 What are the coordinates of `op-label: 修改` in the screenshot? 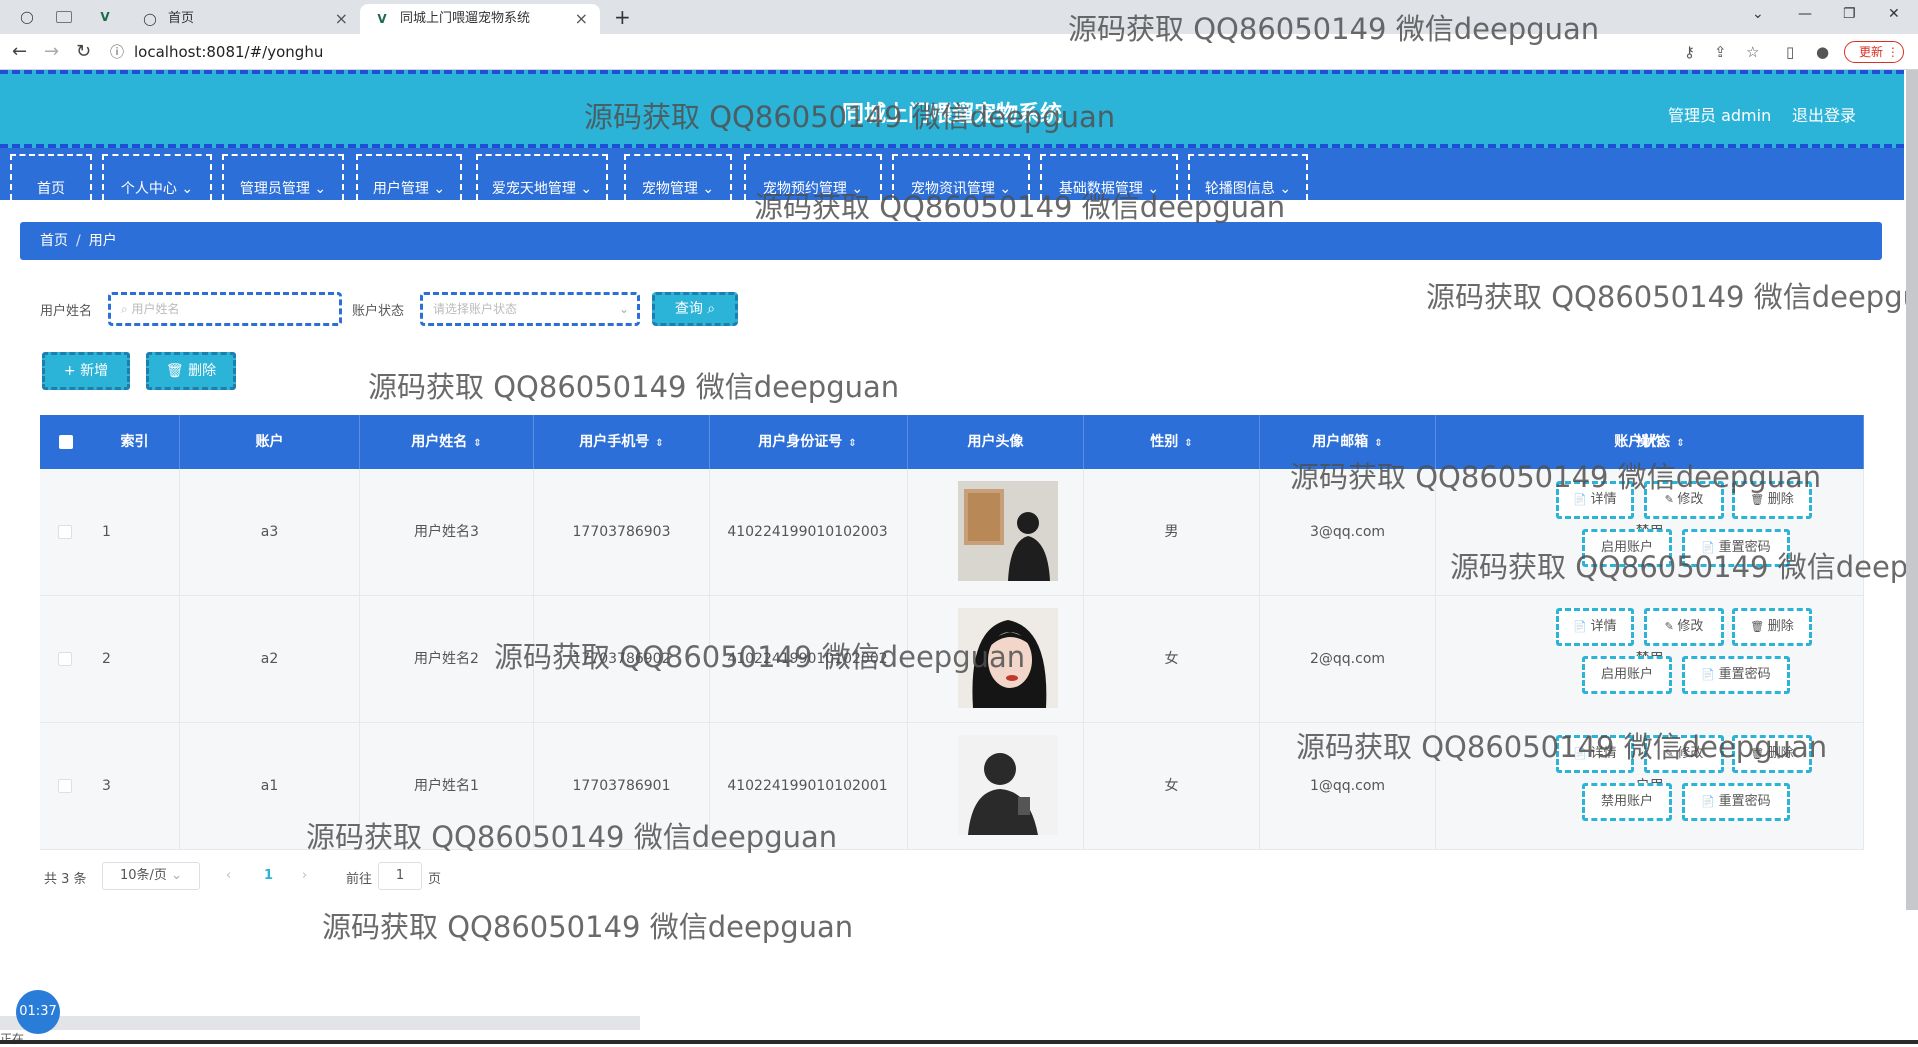 It's located at (1690, 499).